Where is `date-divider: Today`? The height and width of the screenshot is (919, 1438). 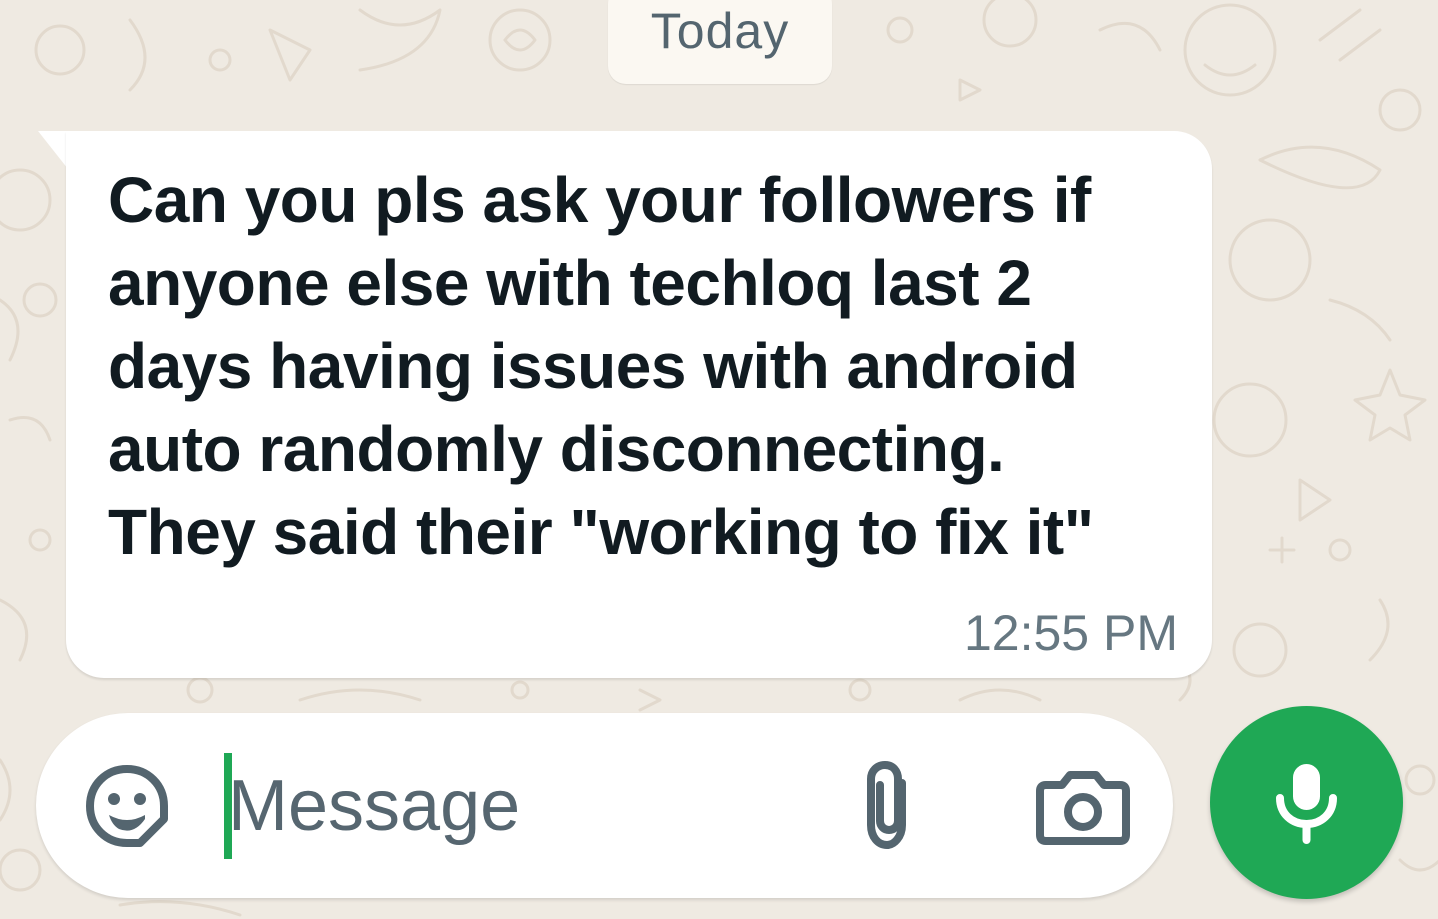 date-divider: Today is located at coordinates (720, 42).